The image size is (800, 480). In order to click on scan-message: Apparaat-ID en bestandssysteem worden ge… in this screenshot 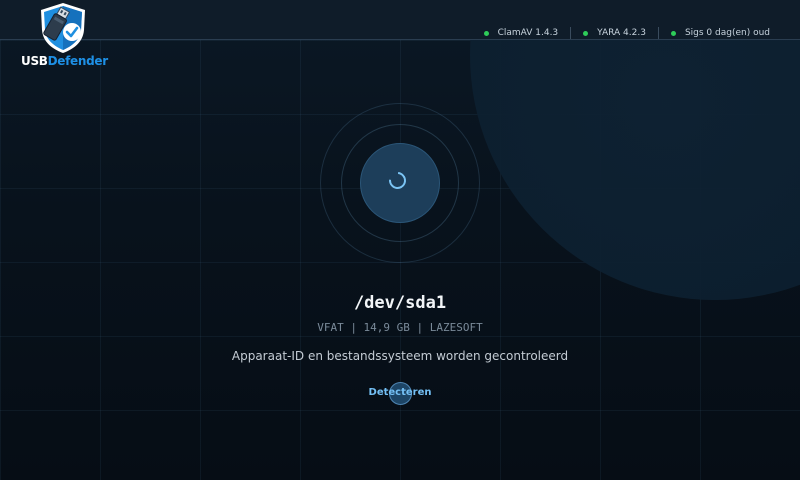, I will do `click(400, 356)`.